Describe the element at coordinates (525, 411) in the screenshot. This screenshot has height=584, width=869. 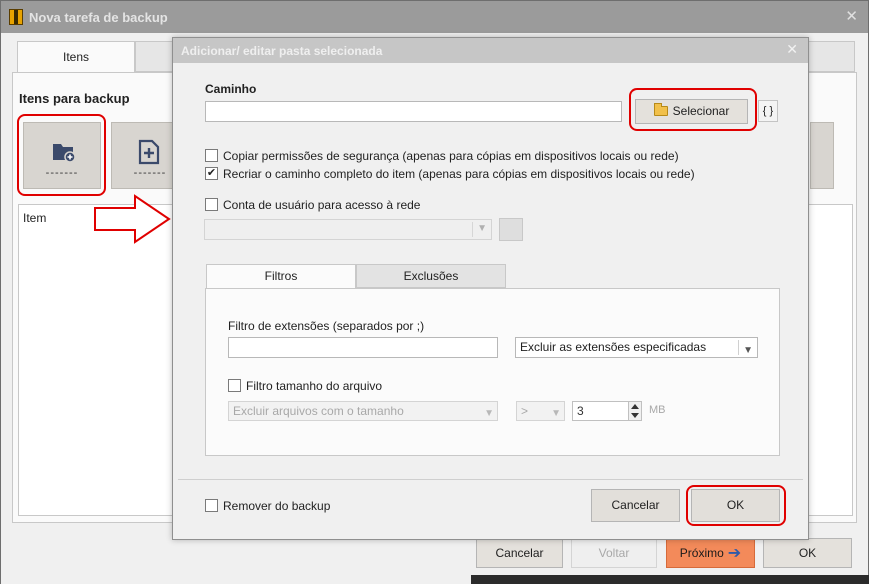
I see `size-operator-value: >` at that location.